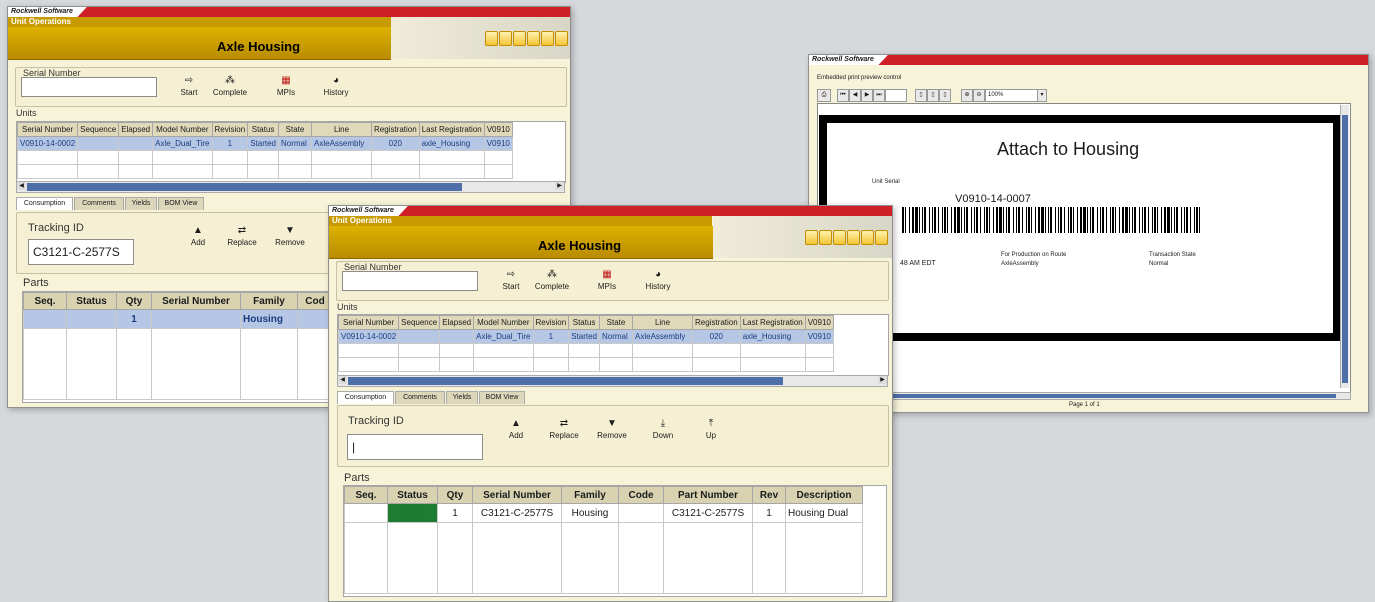 The width and height of the screenshot is (1375, 602). I want to click on tracking-id-input: |, so click(415, 447).